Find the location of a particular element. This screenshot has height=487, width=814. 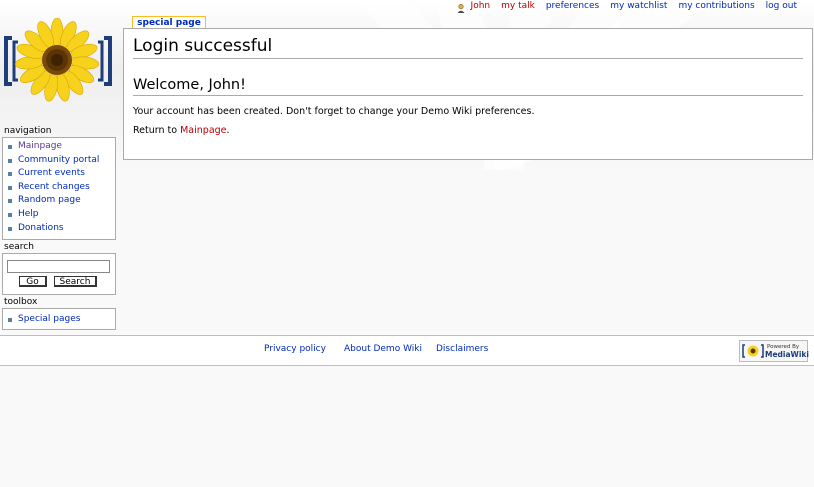

preferences-link: preferences is located at coordinates (572, 6).